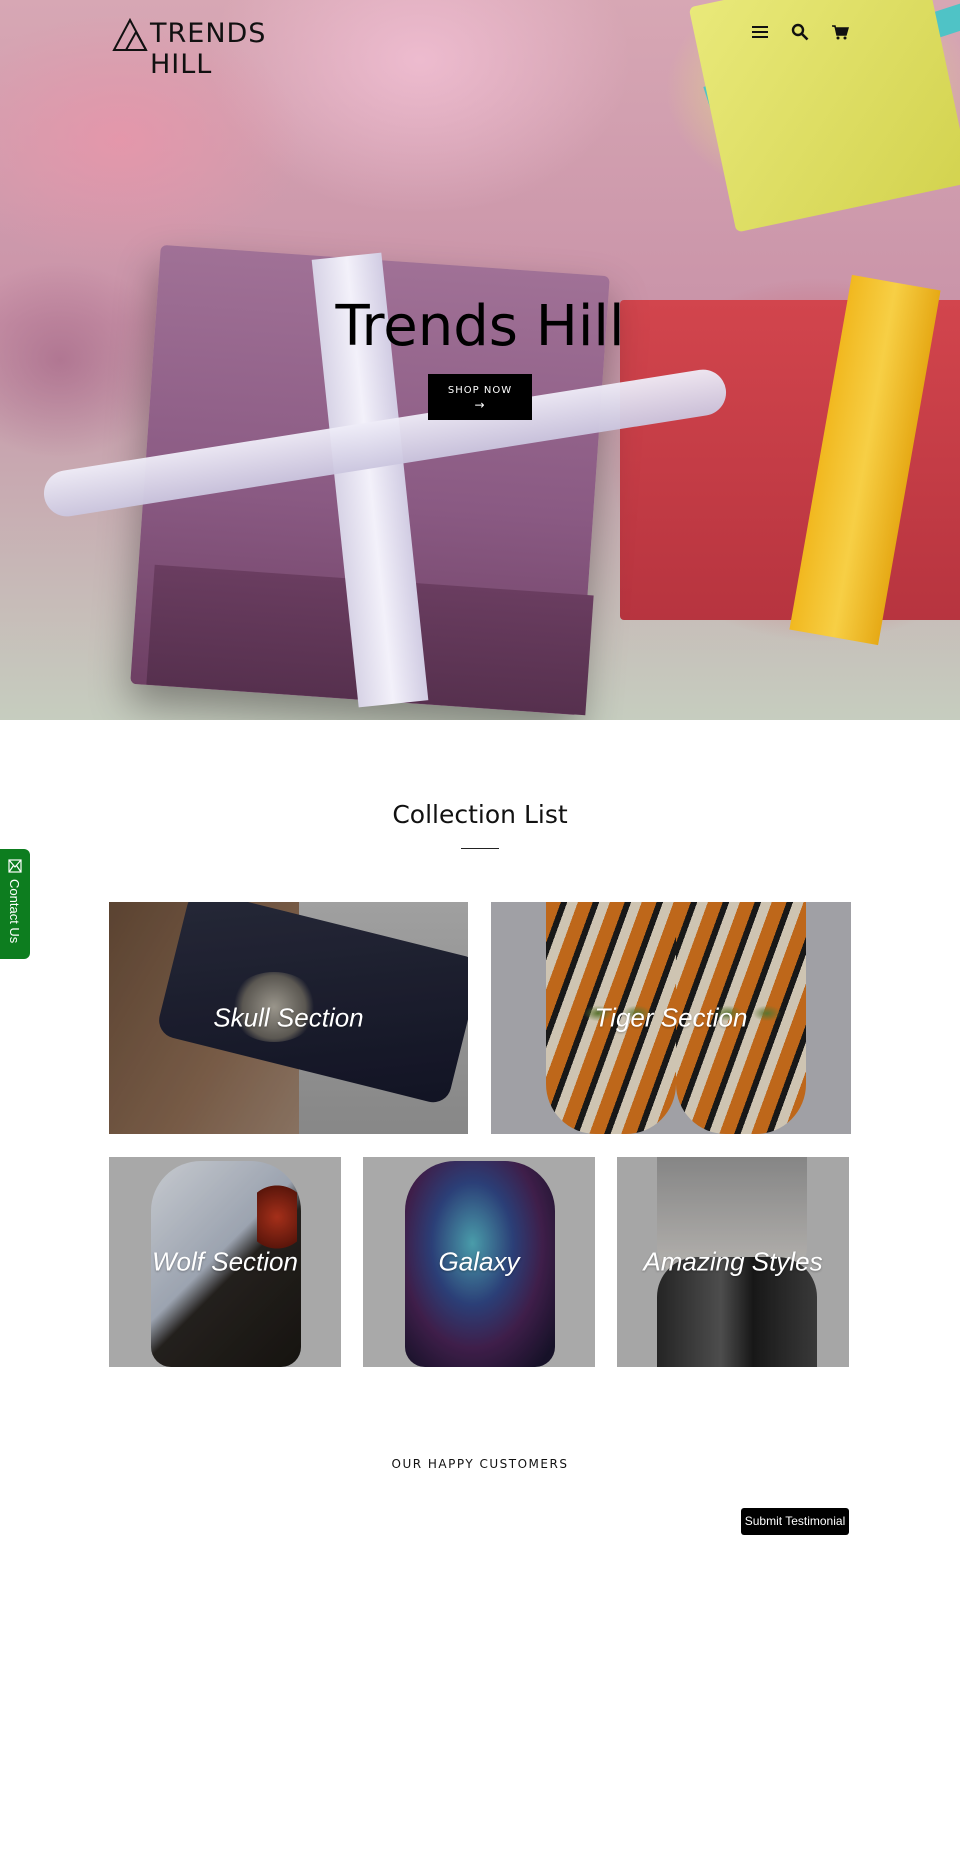 The image size is (960, 1875). What do you see at coordinates (14, 911) in the screenshot?
I see `contact-us-label: Contact Us` at bounding box center [14, 911].